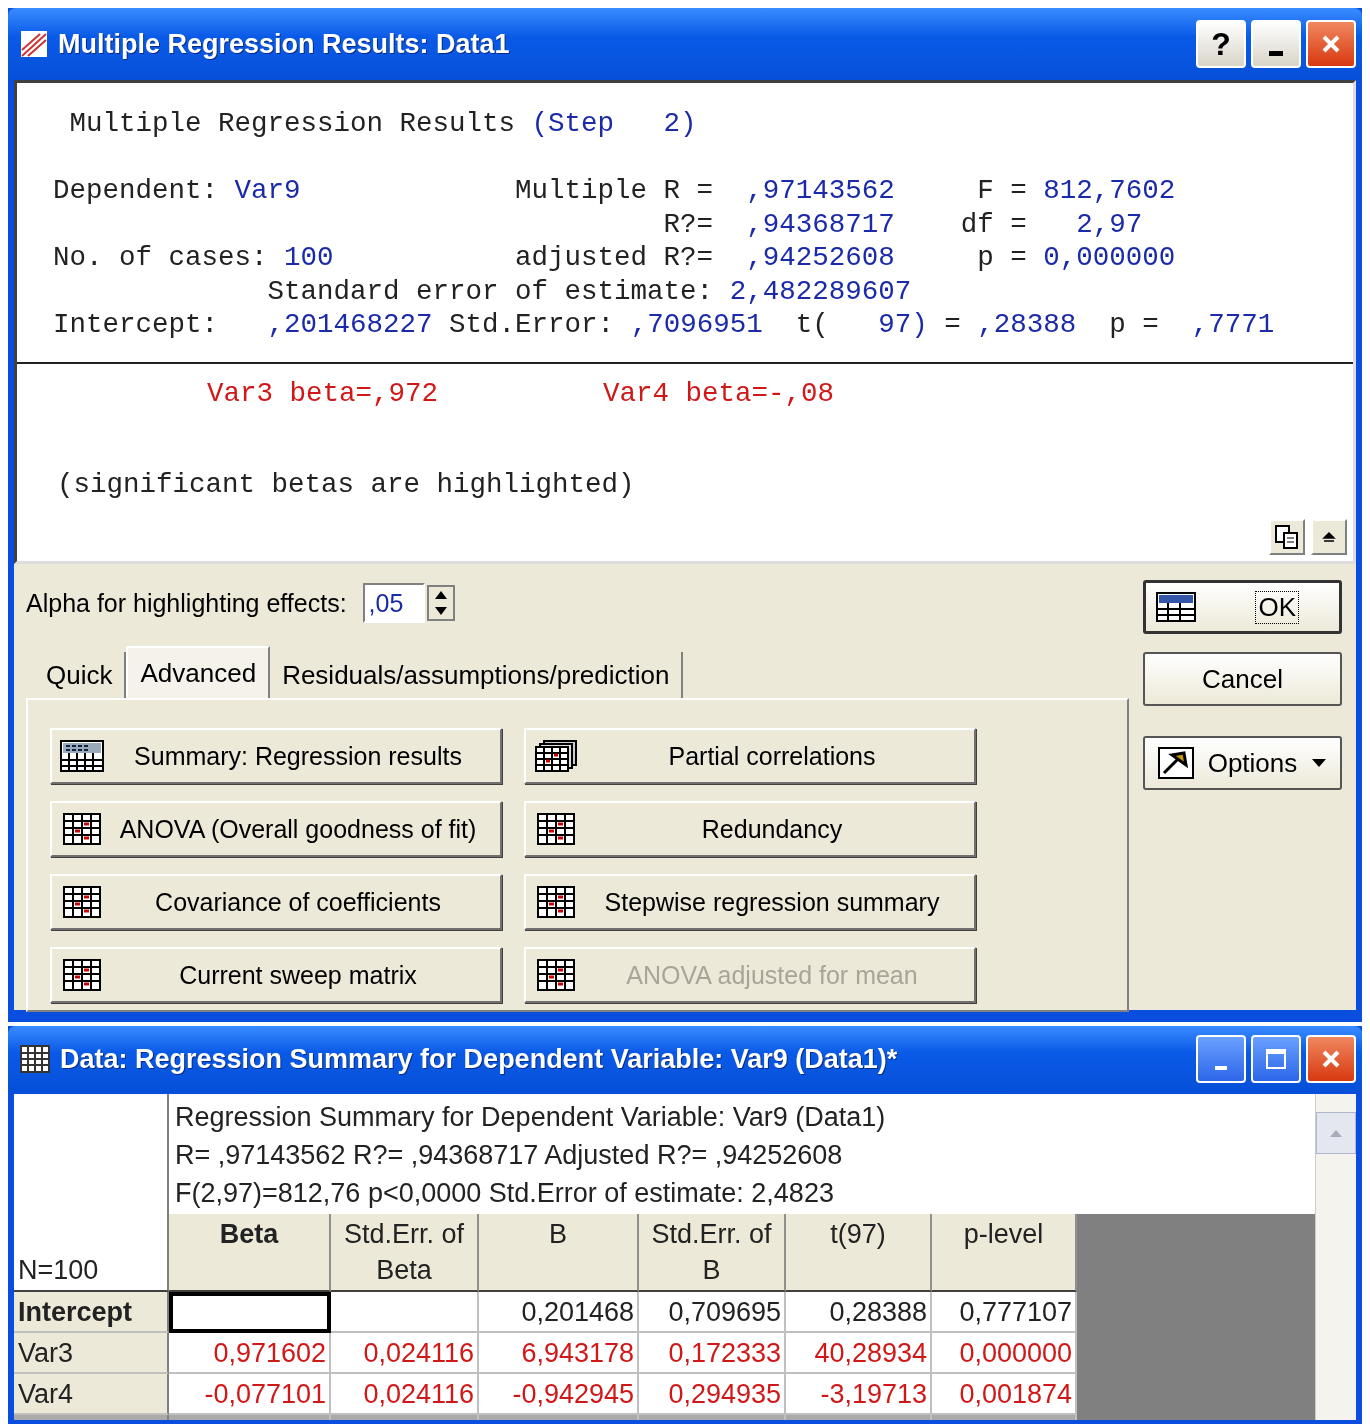  What do you see at coordinates (820, 224) in the screenshot?
I see `report-value: ,94368717` at bounding box center [820, 224].